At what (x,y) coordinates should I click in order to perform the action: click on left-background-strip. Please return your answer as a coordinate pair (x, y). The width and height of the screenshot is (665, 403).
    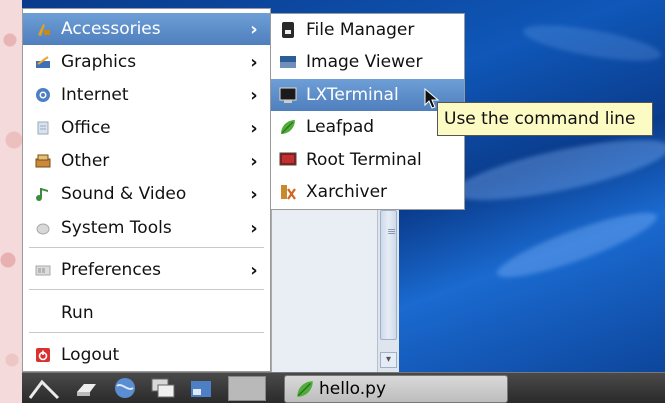
    Looking at the image, I should click on (11, 201).